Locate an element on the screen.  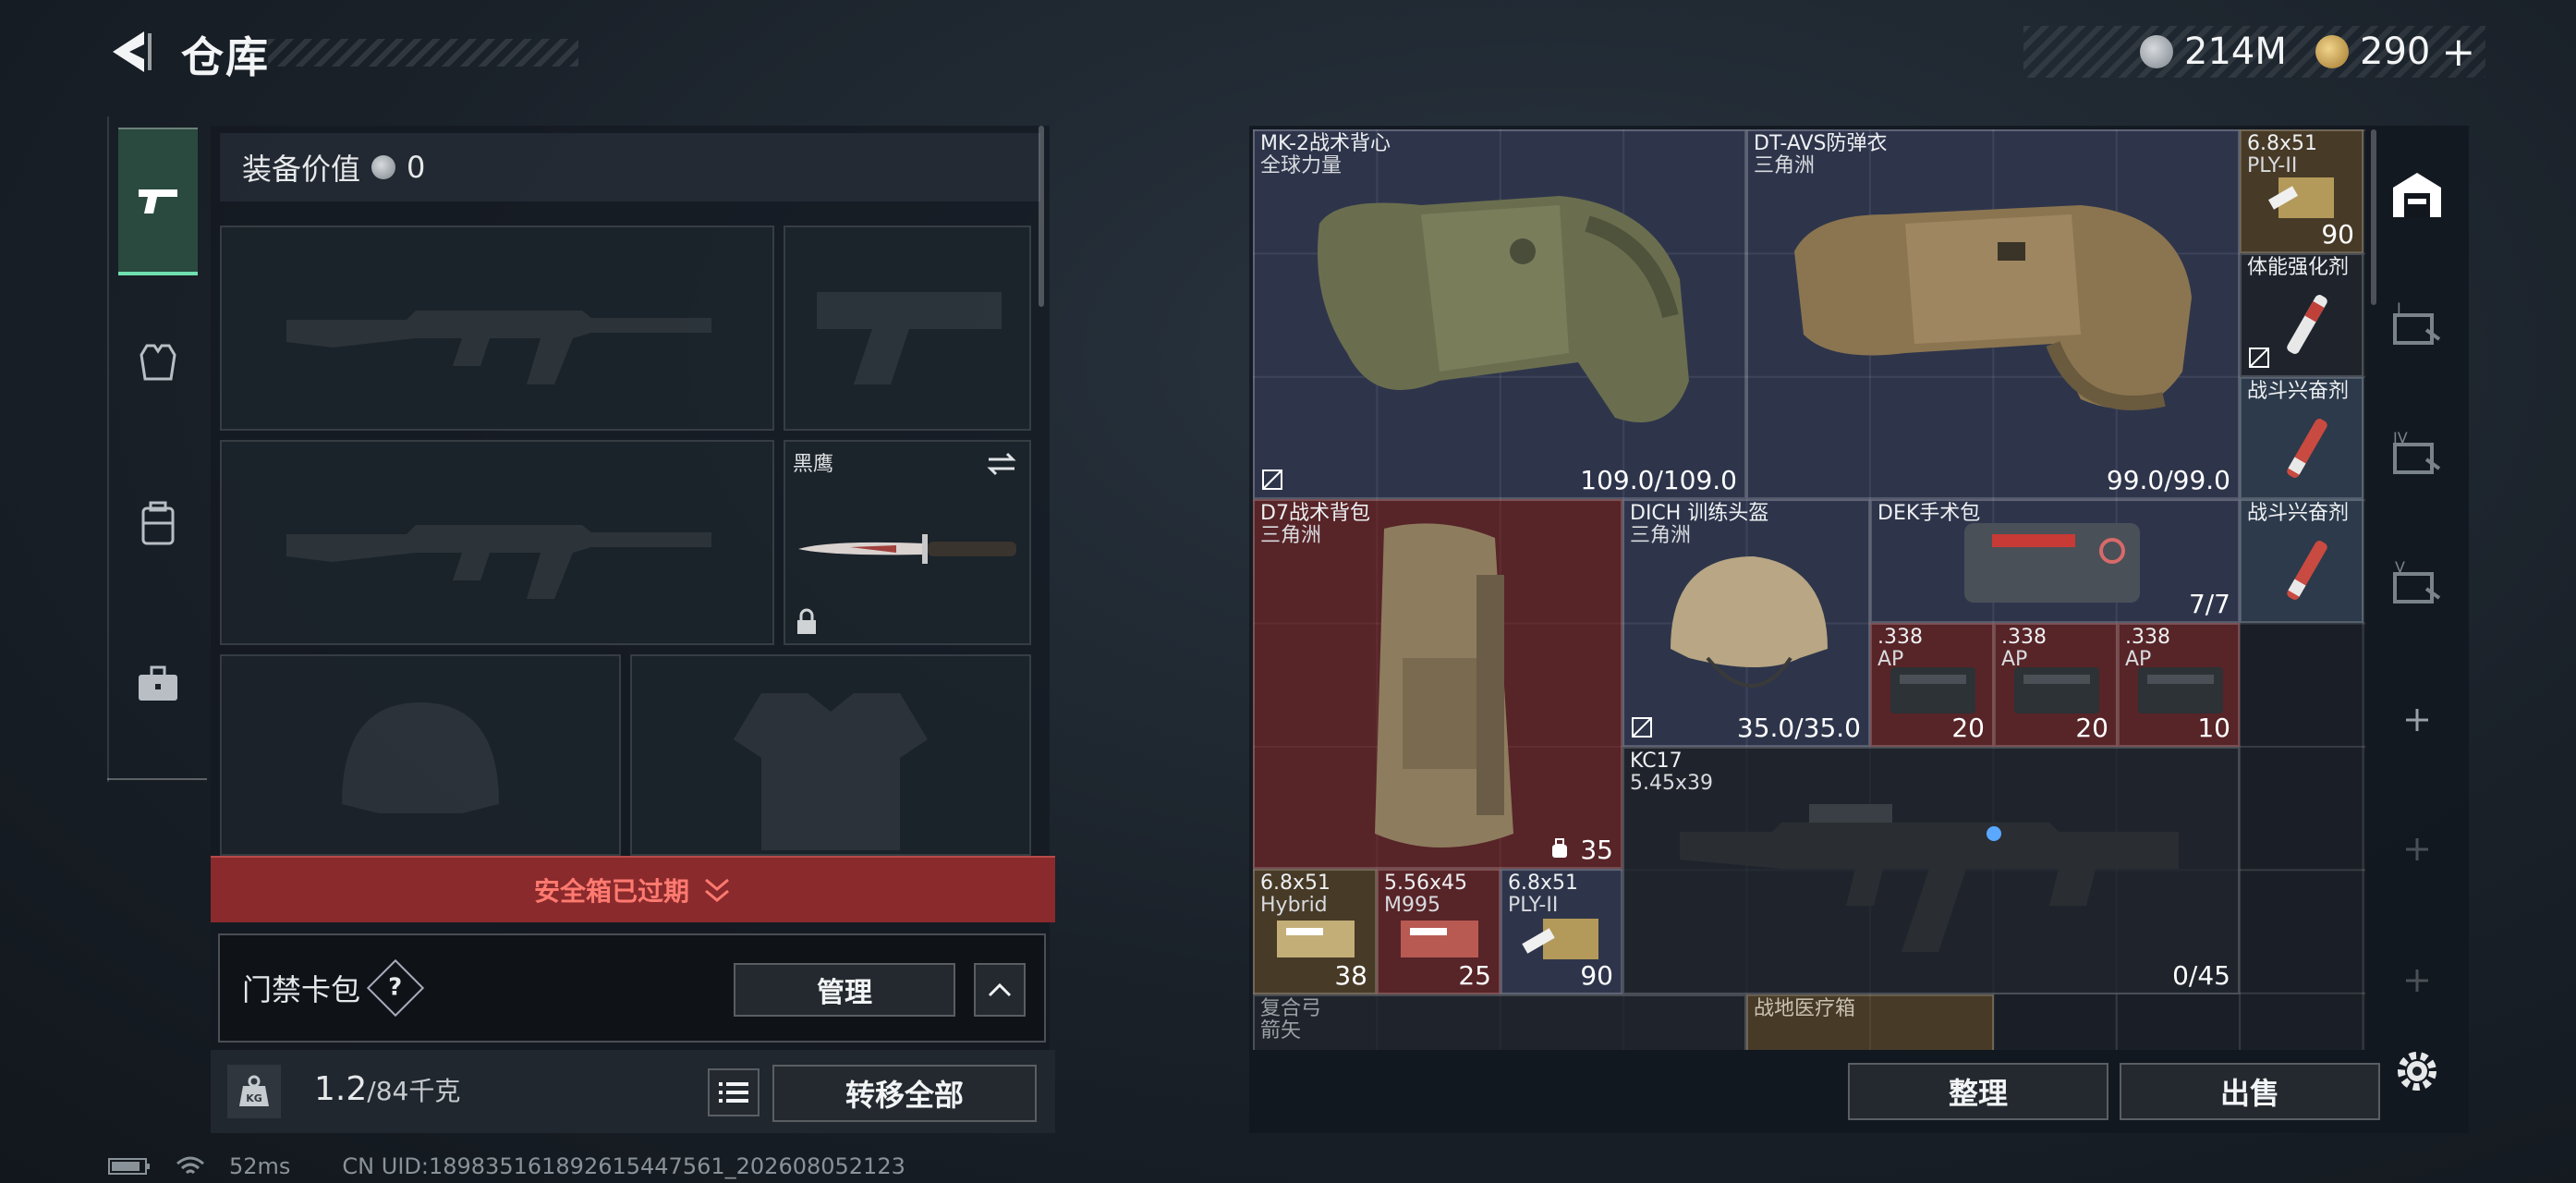
knife-icon is located at coordinates (907, 549).